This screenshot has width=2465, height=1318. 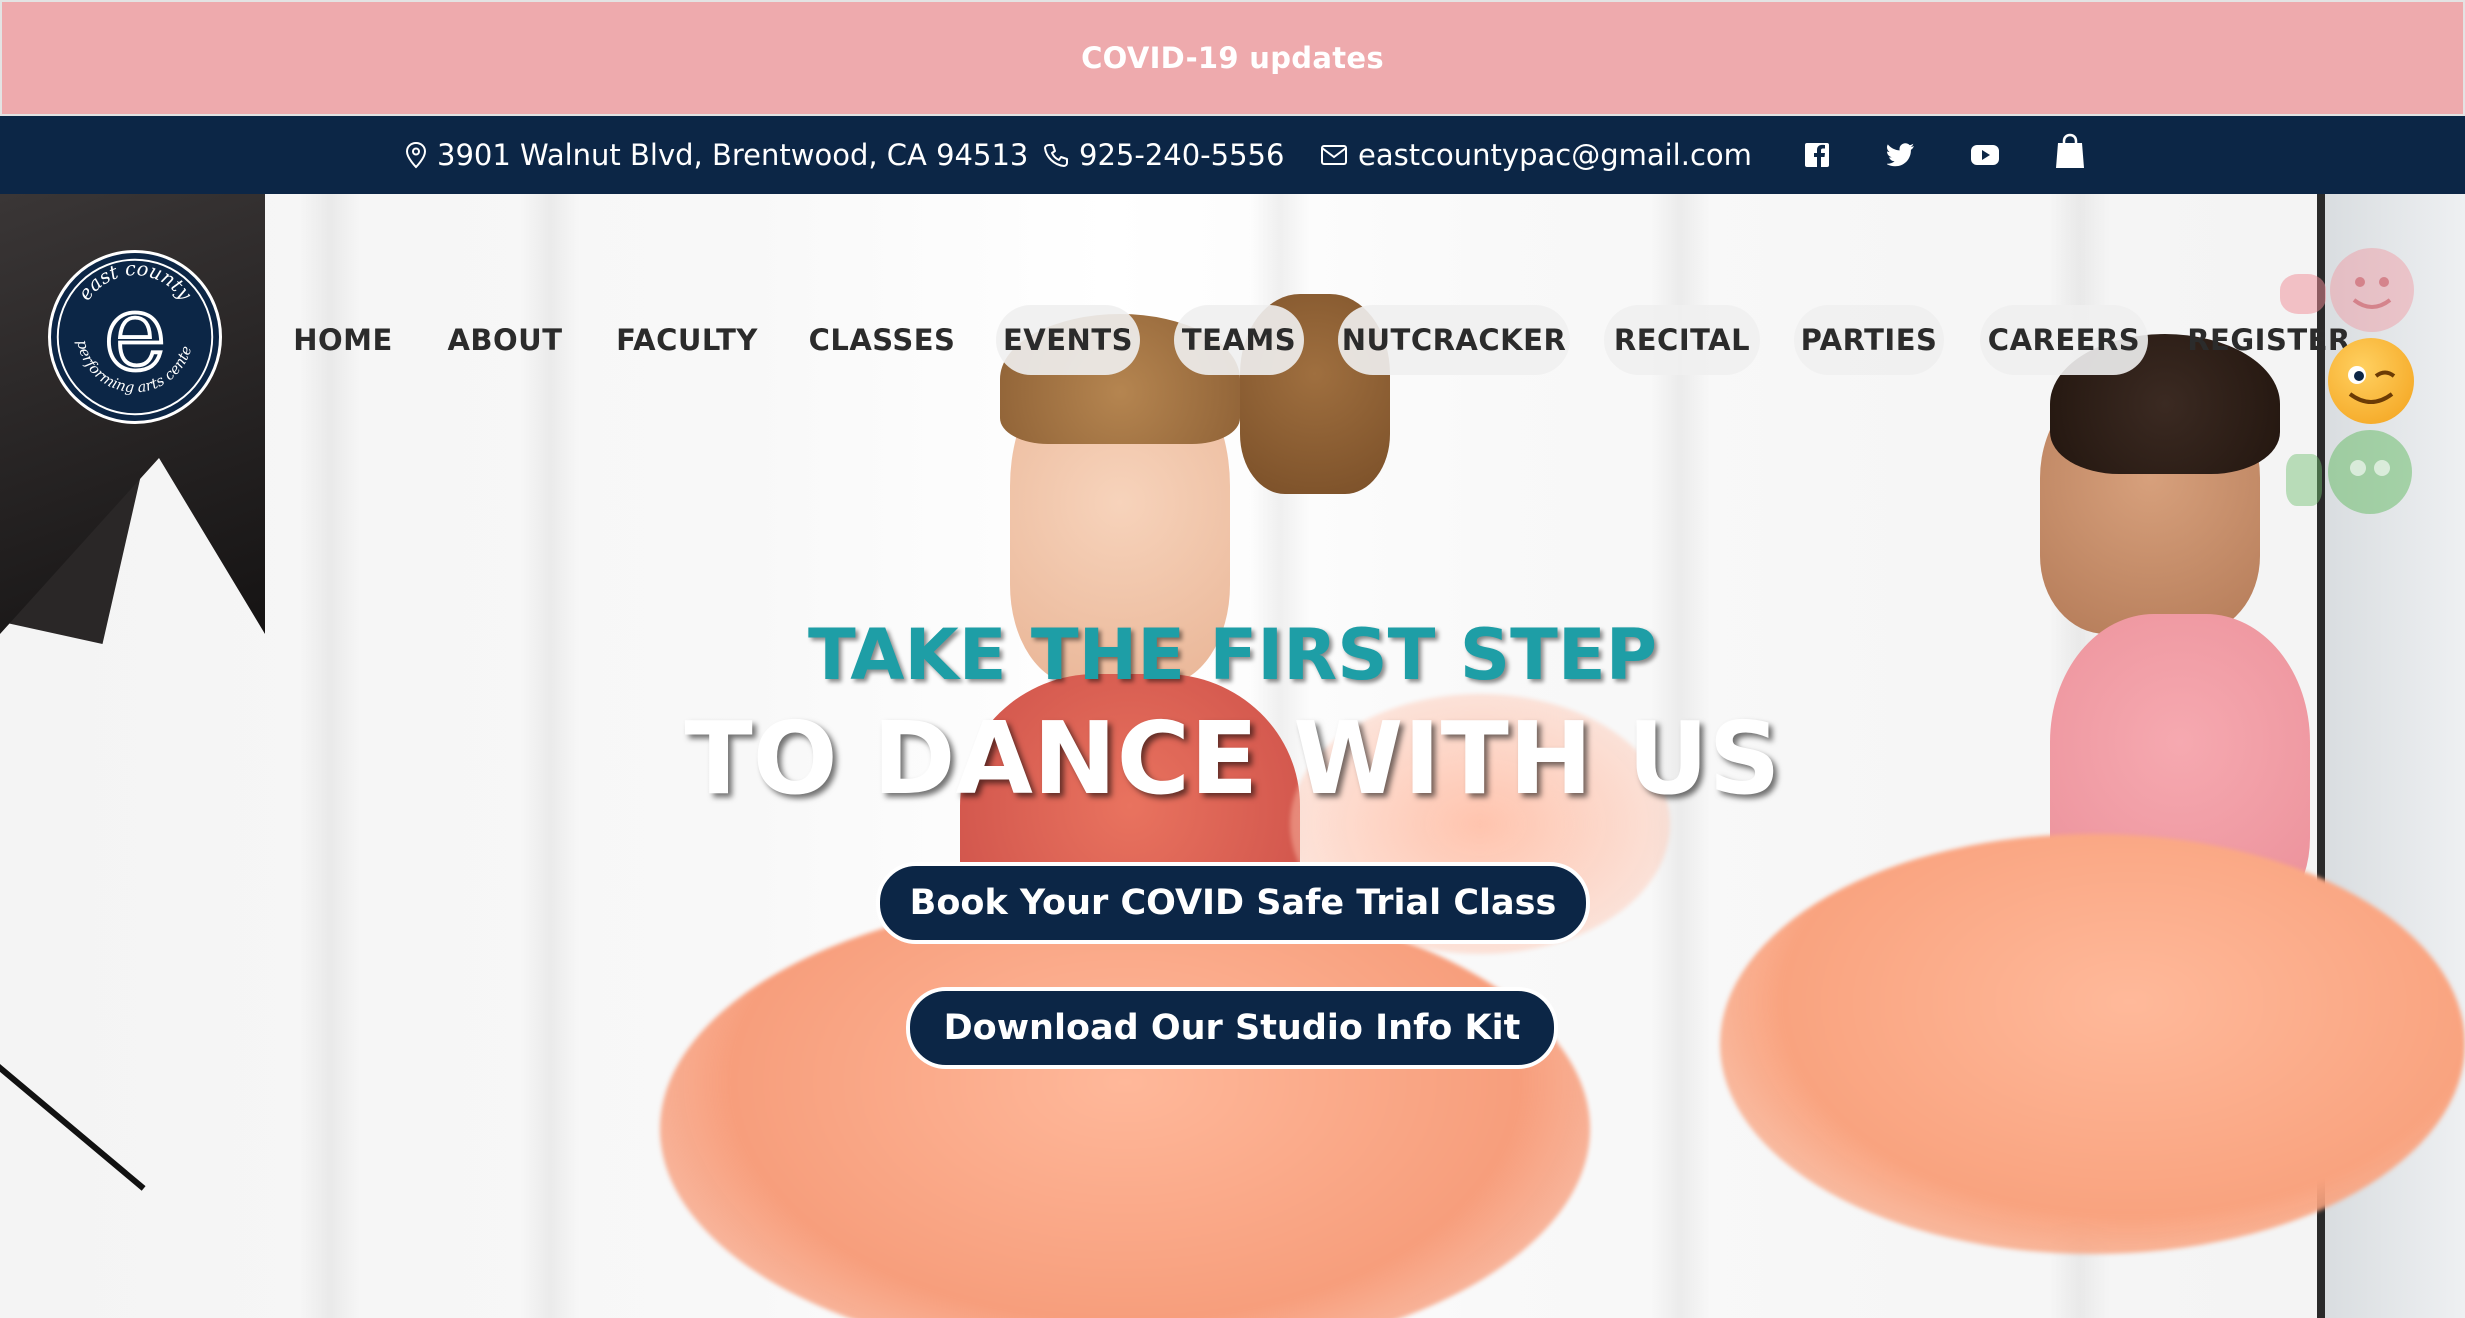 I want to click on heart-icon, so click(x=2303, y=294).